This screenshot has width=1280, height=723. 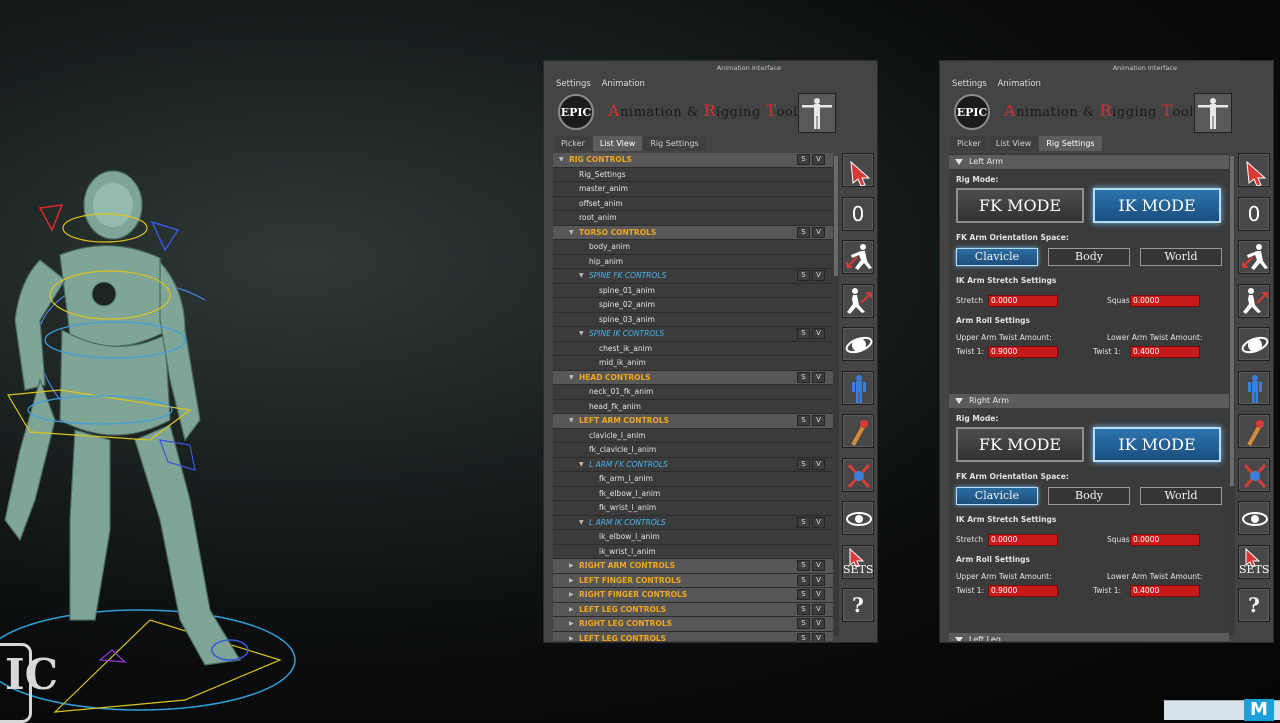 I want to click on list-item: ik_elbow_l_anim, so click(x=693, y=537).